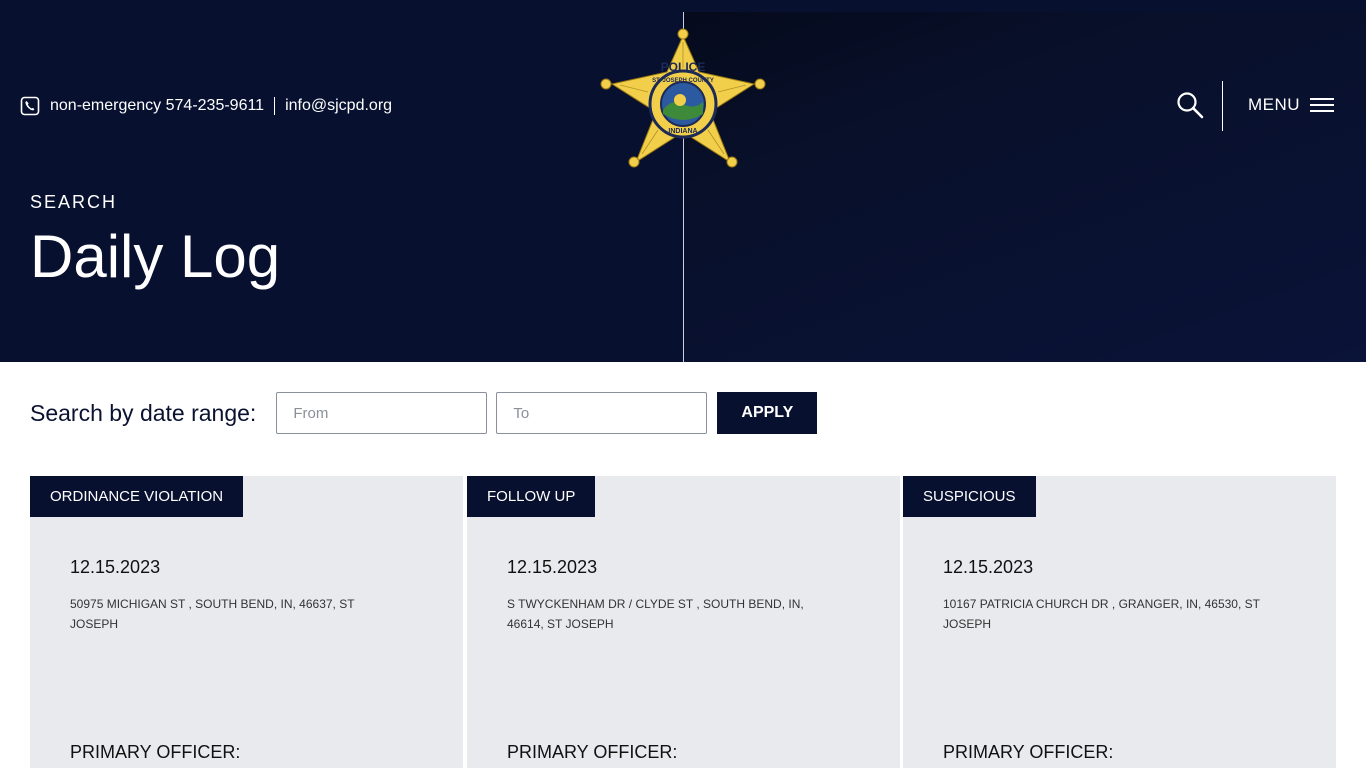 This screenshot has width=1366, height=768. What do you see at coordinates (30, 106) in the screenshot?
I see `phone-icon` at bounding box center [30, 106].